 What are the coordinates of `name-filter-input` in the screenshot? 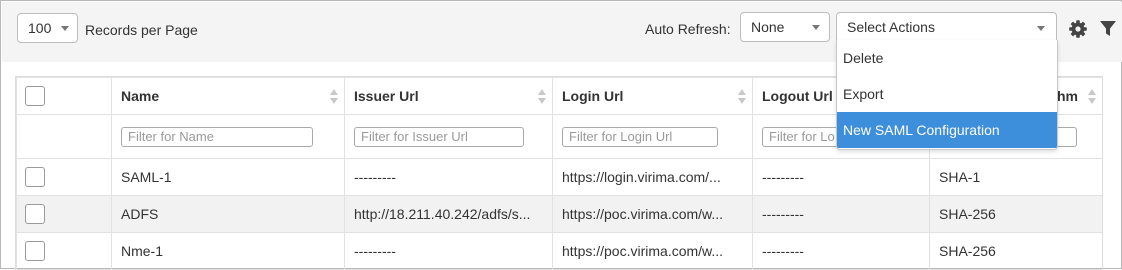 It's located at (217, 136).